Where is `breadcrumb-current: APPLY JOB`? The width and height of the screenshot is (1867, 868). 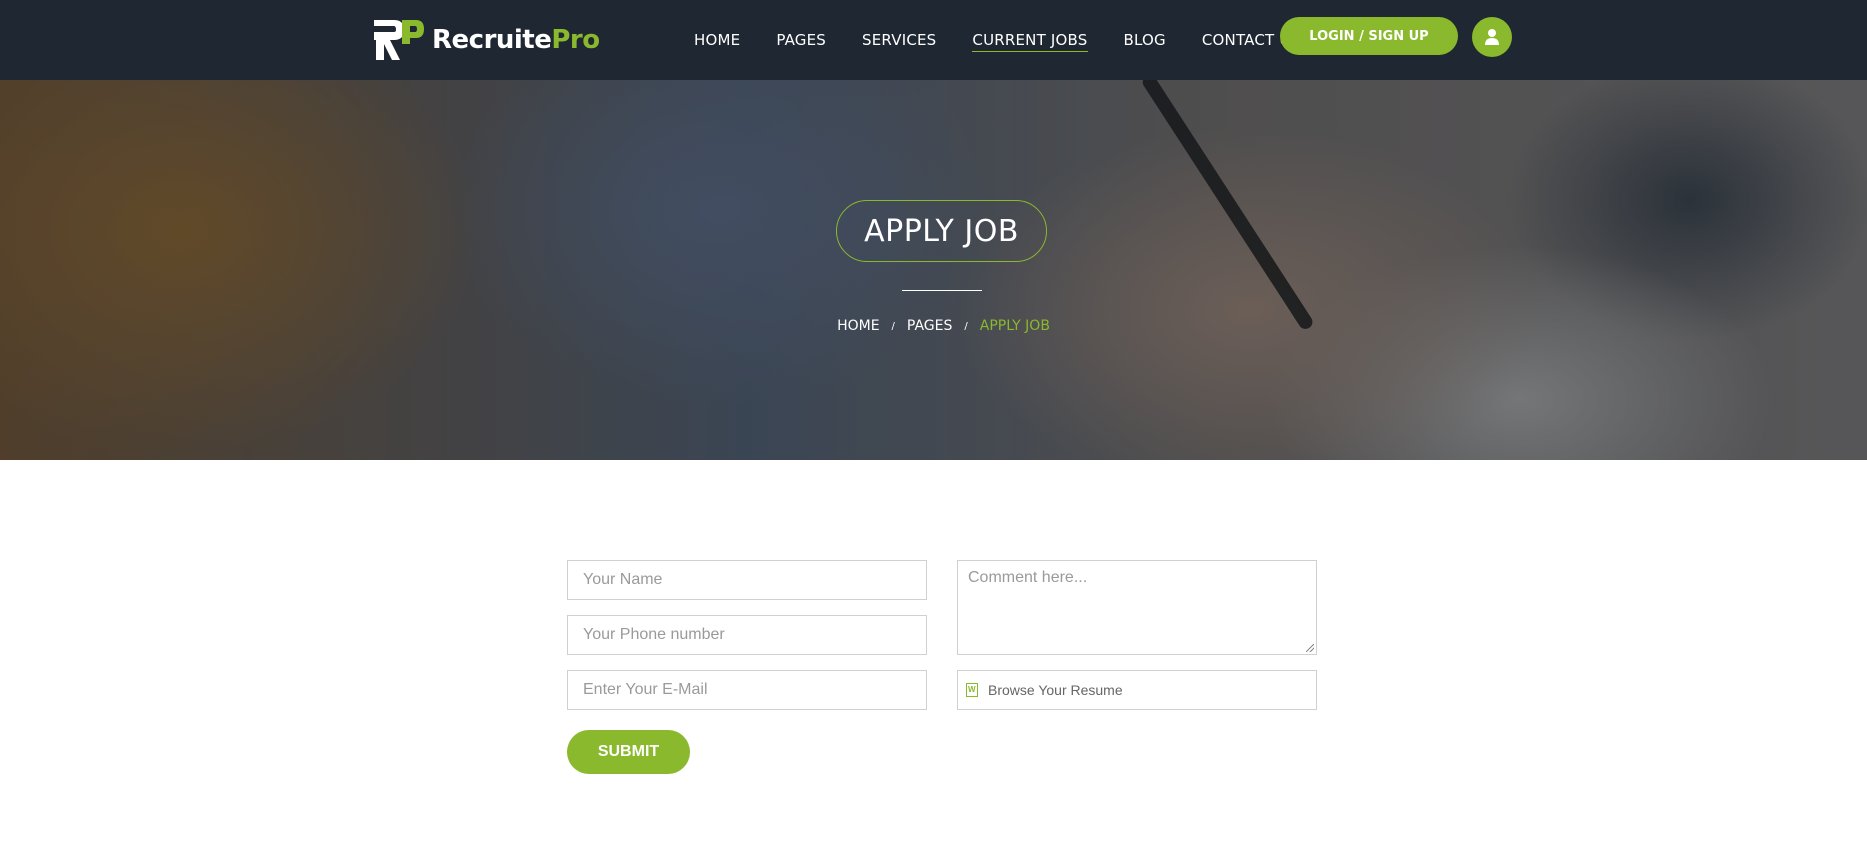
breadcrumb-current: APPLY JOB is located at coordinates (1014, 326).